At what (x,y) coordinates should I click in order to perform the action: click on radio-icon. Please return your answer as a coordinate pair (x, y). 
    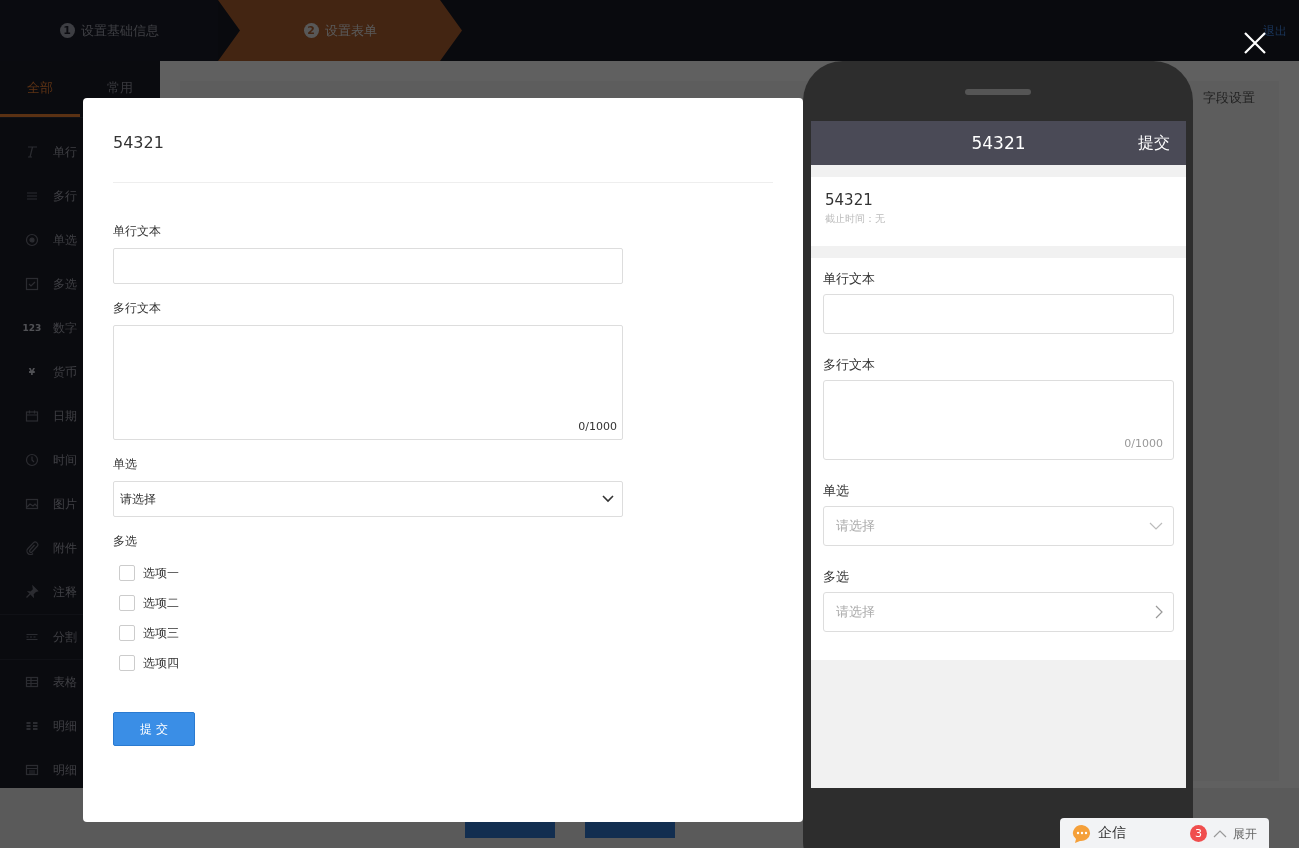
    Looking at the image, I should click on (32, 240).